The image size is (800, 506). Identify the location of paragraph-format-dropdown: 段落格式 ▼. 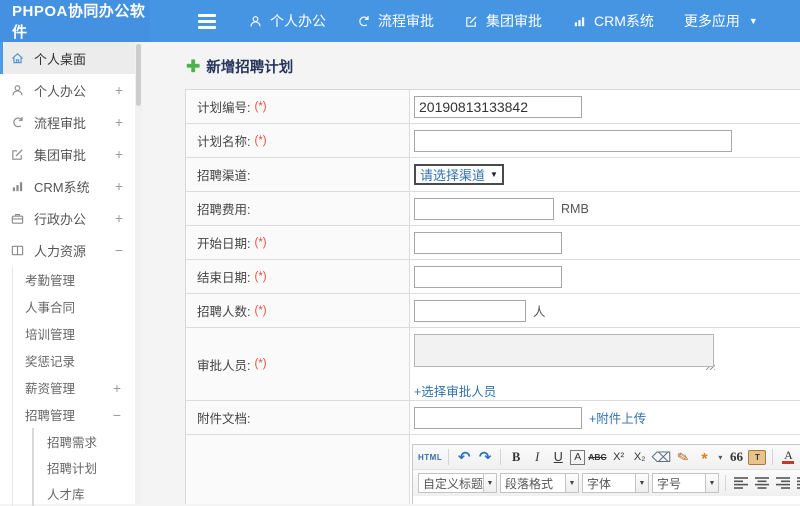
(539, 483).